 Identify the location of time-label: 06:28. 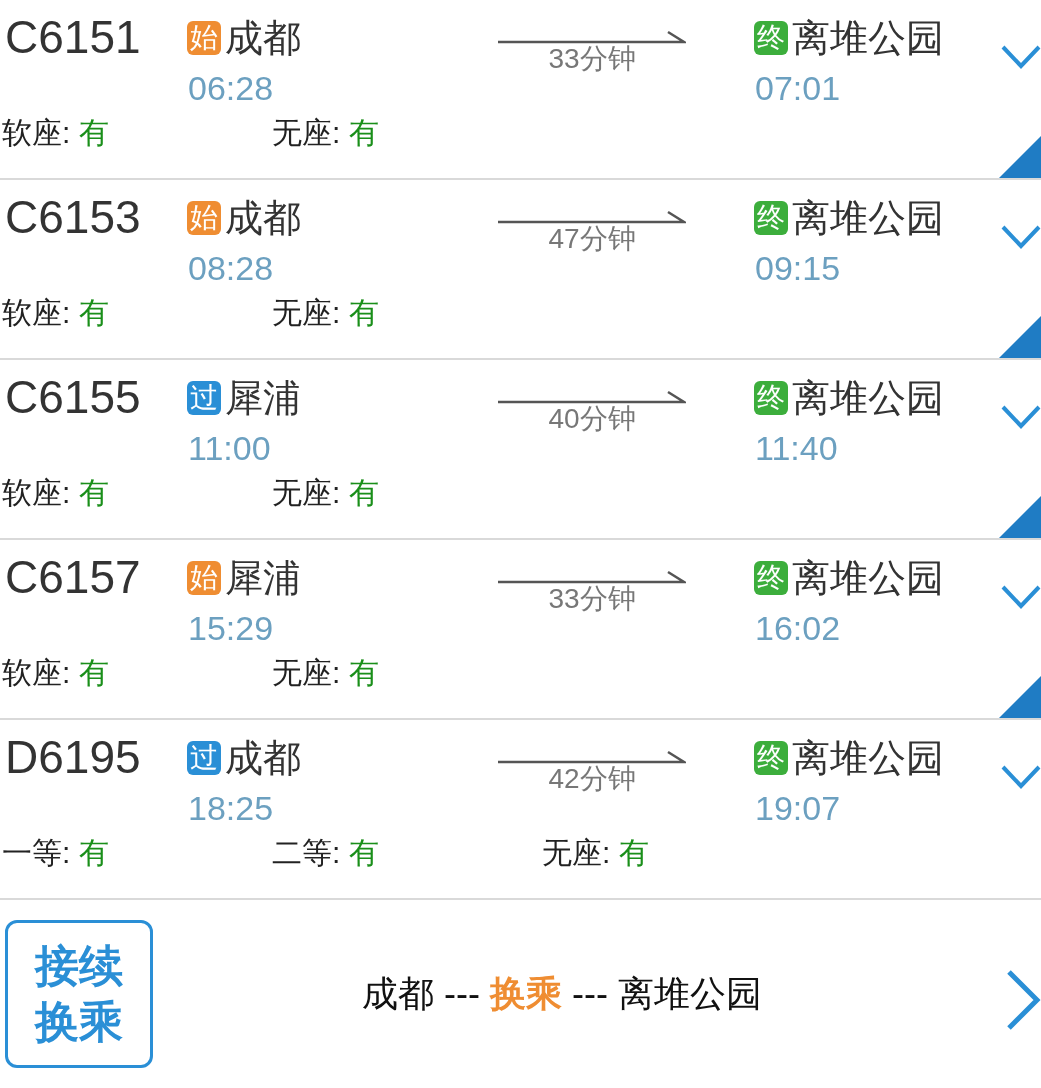
(231, 88).